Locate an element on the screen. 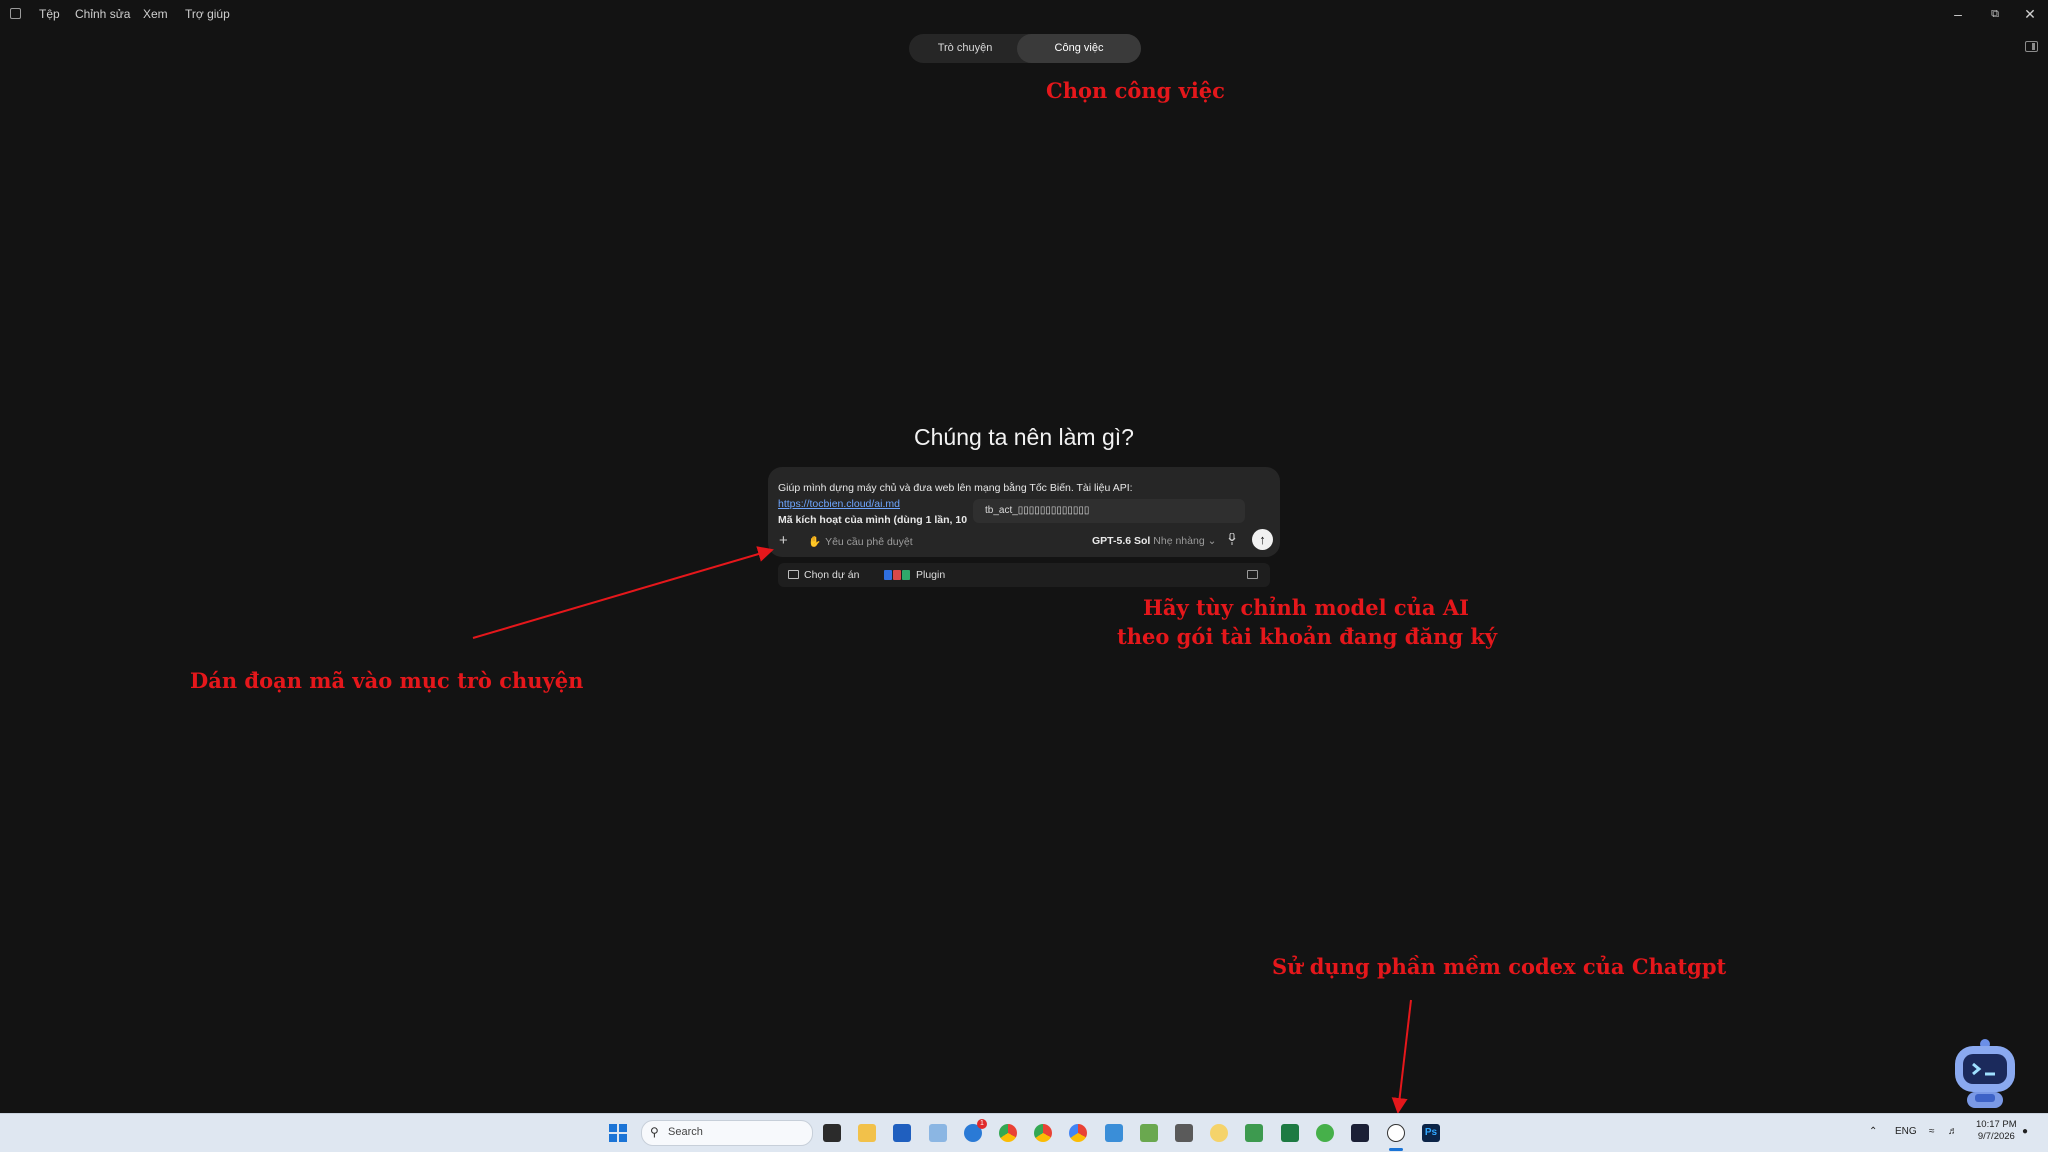 This screenshot has height=1152, width=2048. arrow-to-codex-app is located at coordinates (1401, 1056).